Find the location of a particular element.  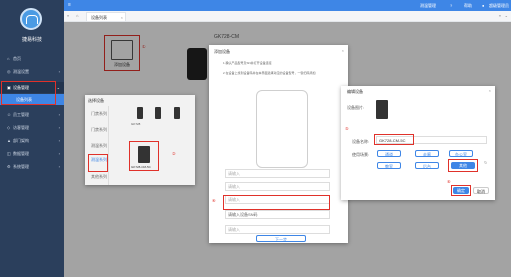

step-number-6: ⑥ is located at coordinates (449, 181).